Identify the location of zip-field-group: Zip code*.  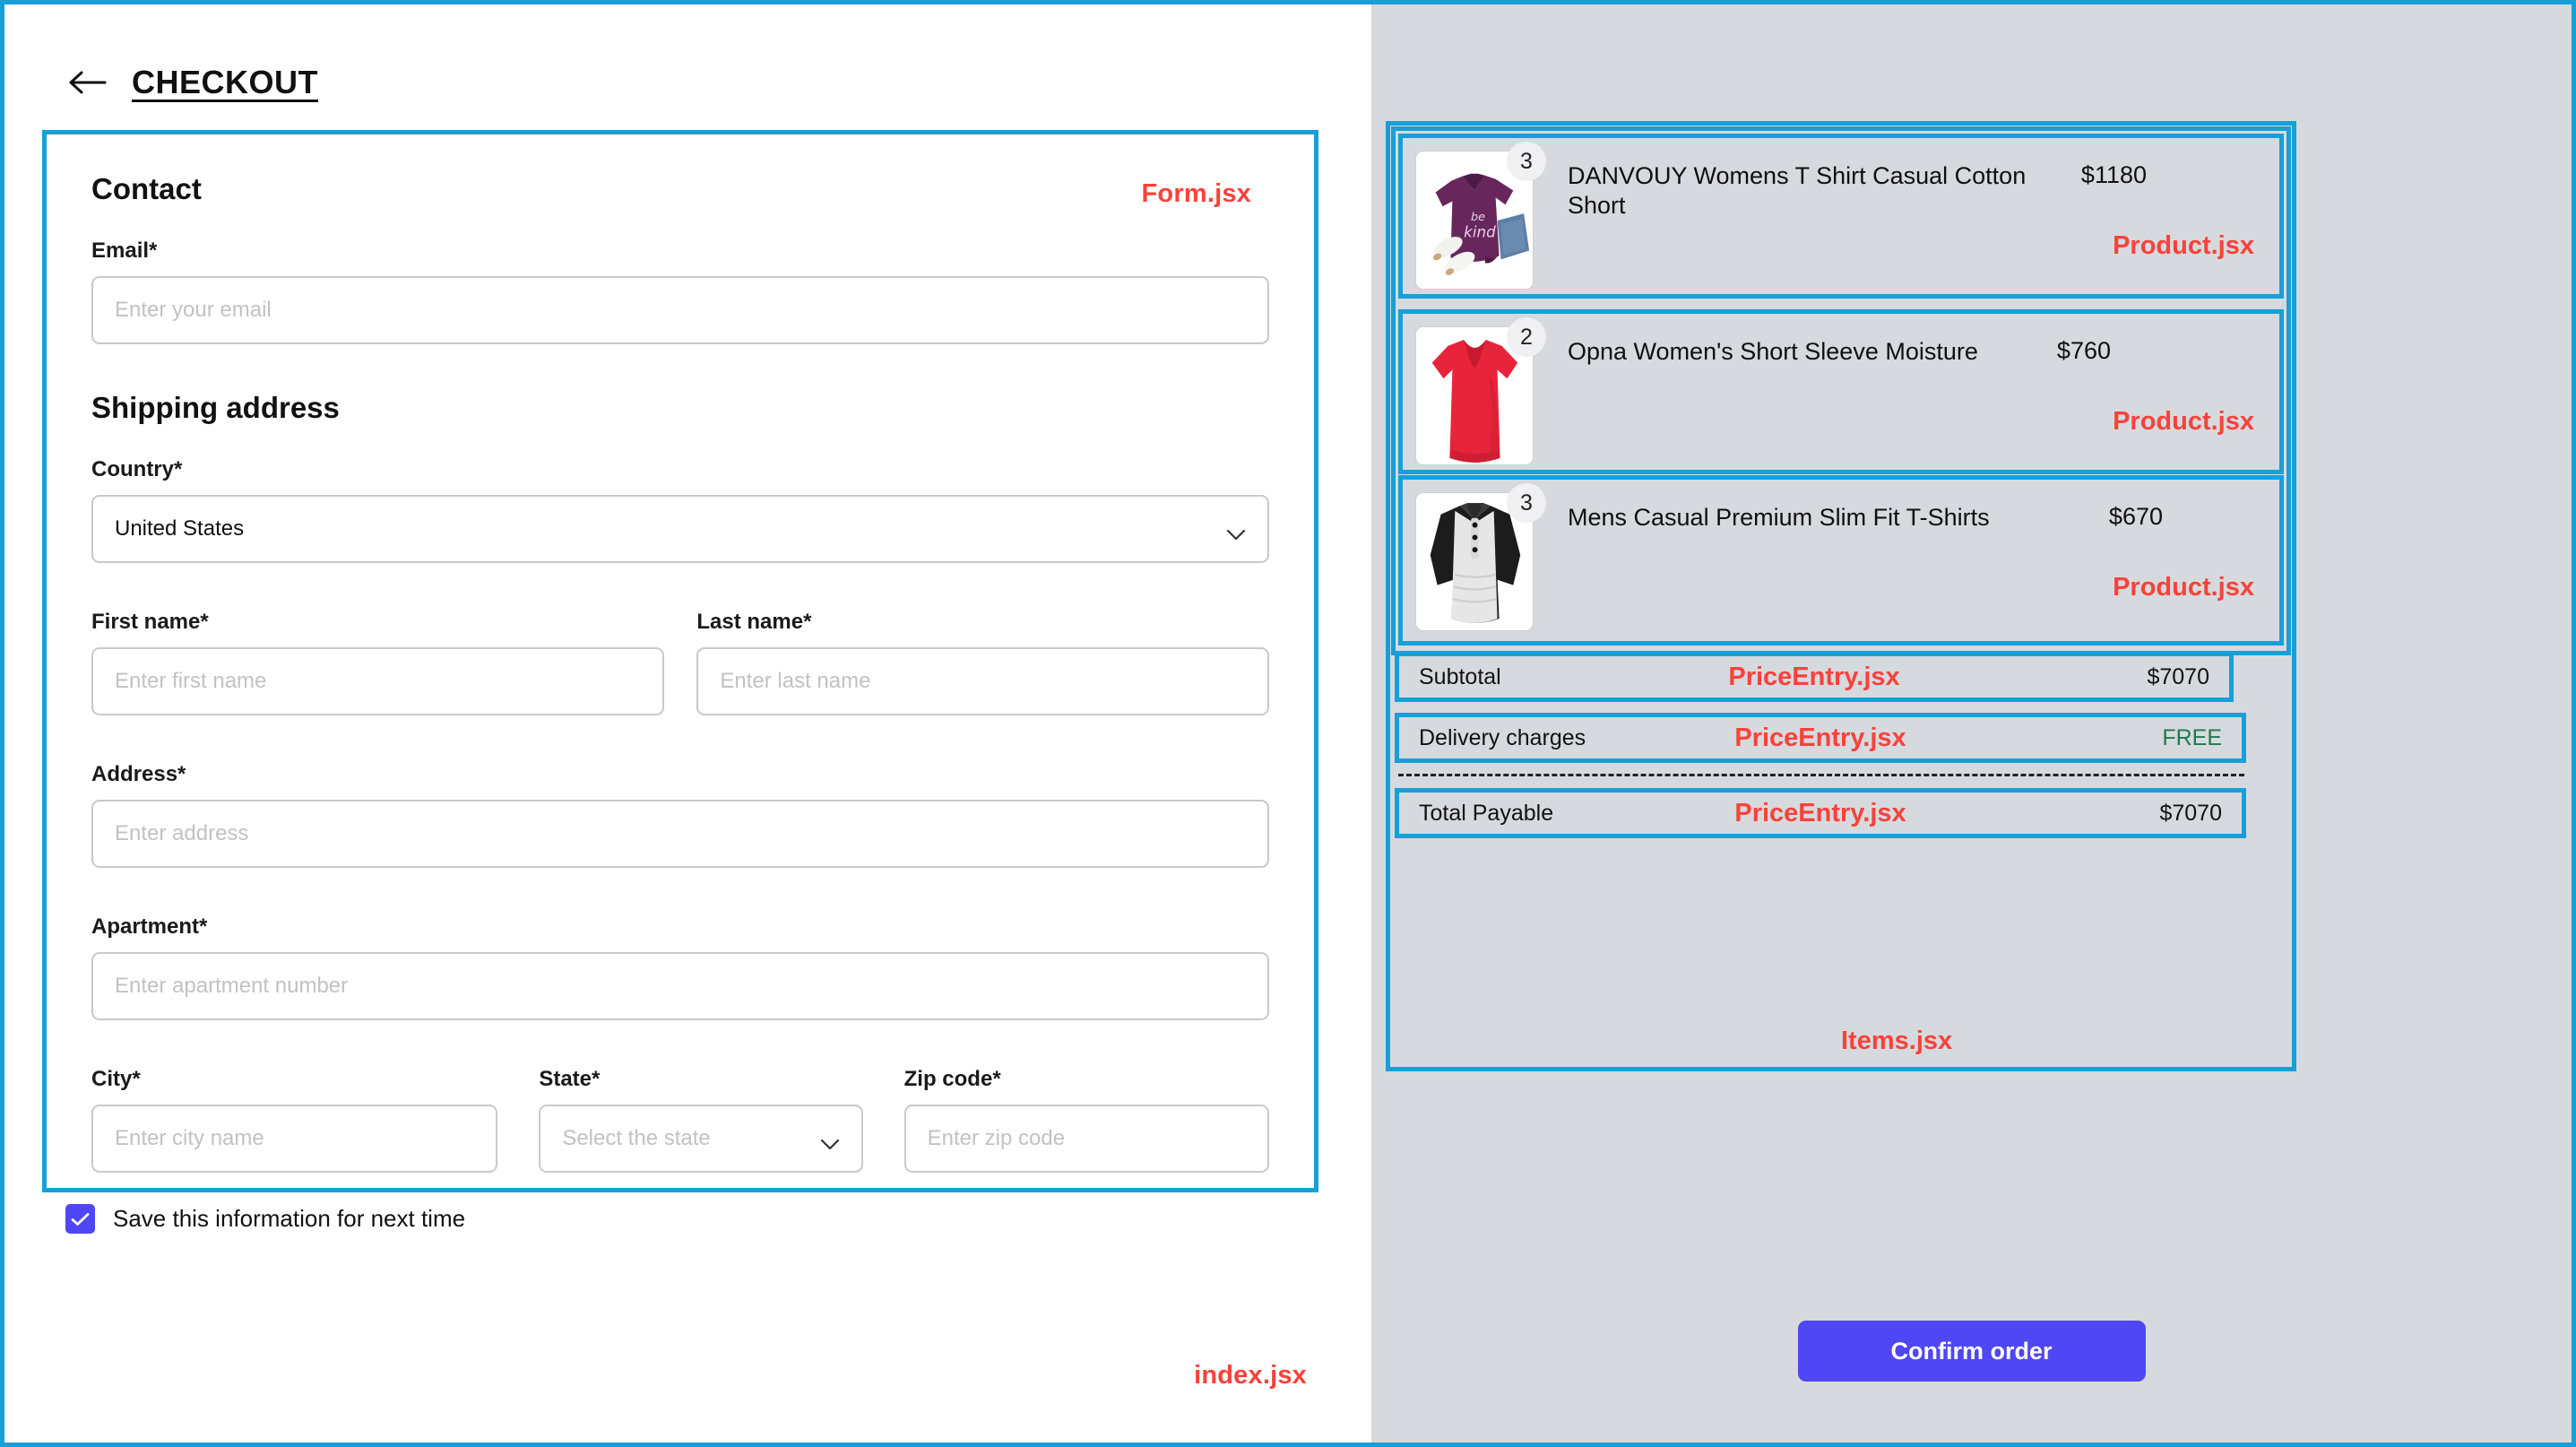
(1086, 1120).